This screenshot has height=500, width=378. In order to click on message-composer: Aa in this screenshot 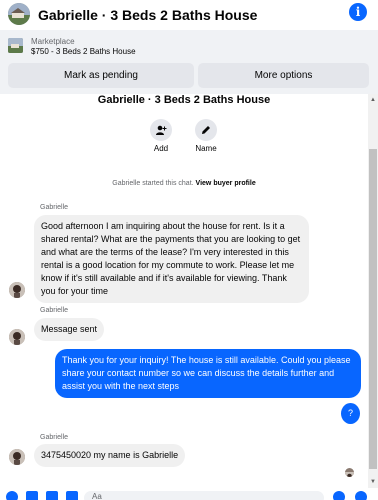, I will do `click(189, 494)`.